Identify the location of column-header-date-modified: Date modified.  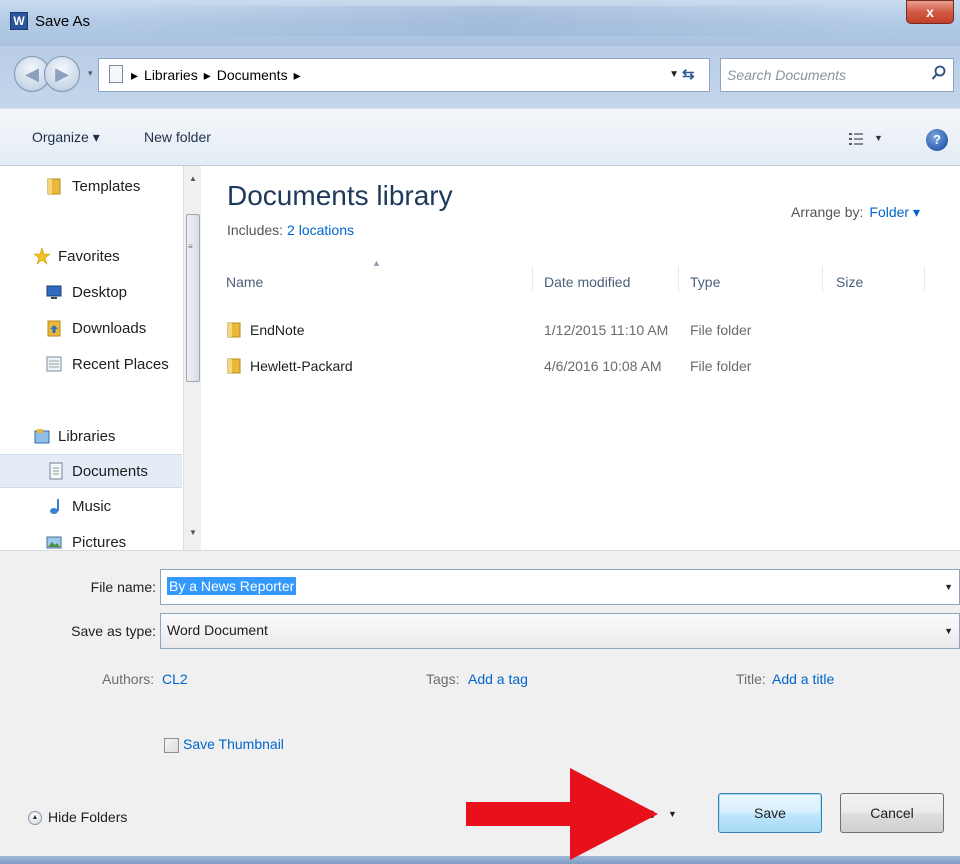
(587, 282).